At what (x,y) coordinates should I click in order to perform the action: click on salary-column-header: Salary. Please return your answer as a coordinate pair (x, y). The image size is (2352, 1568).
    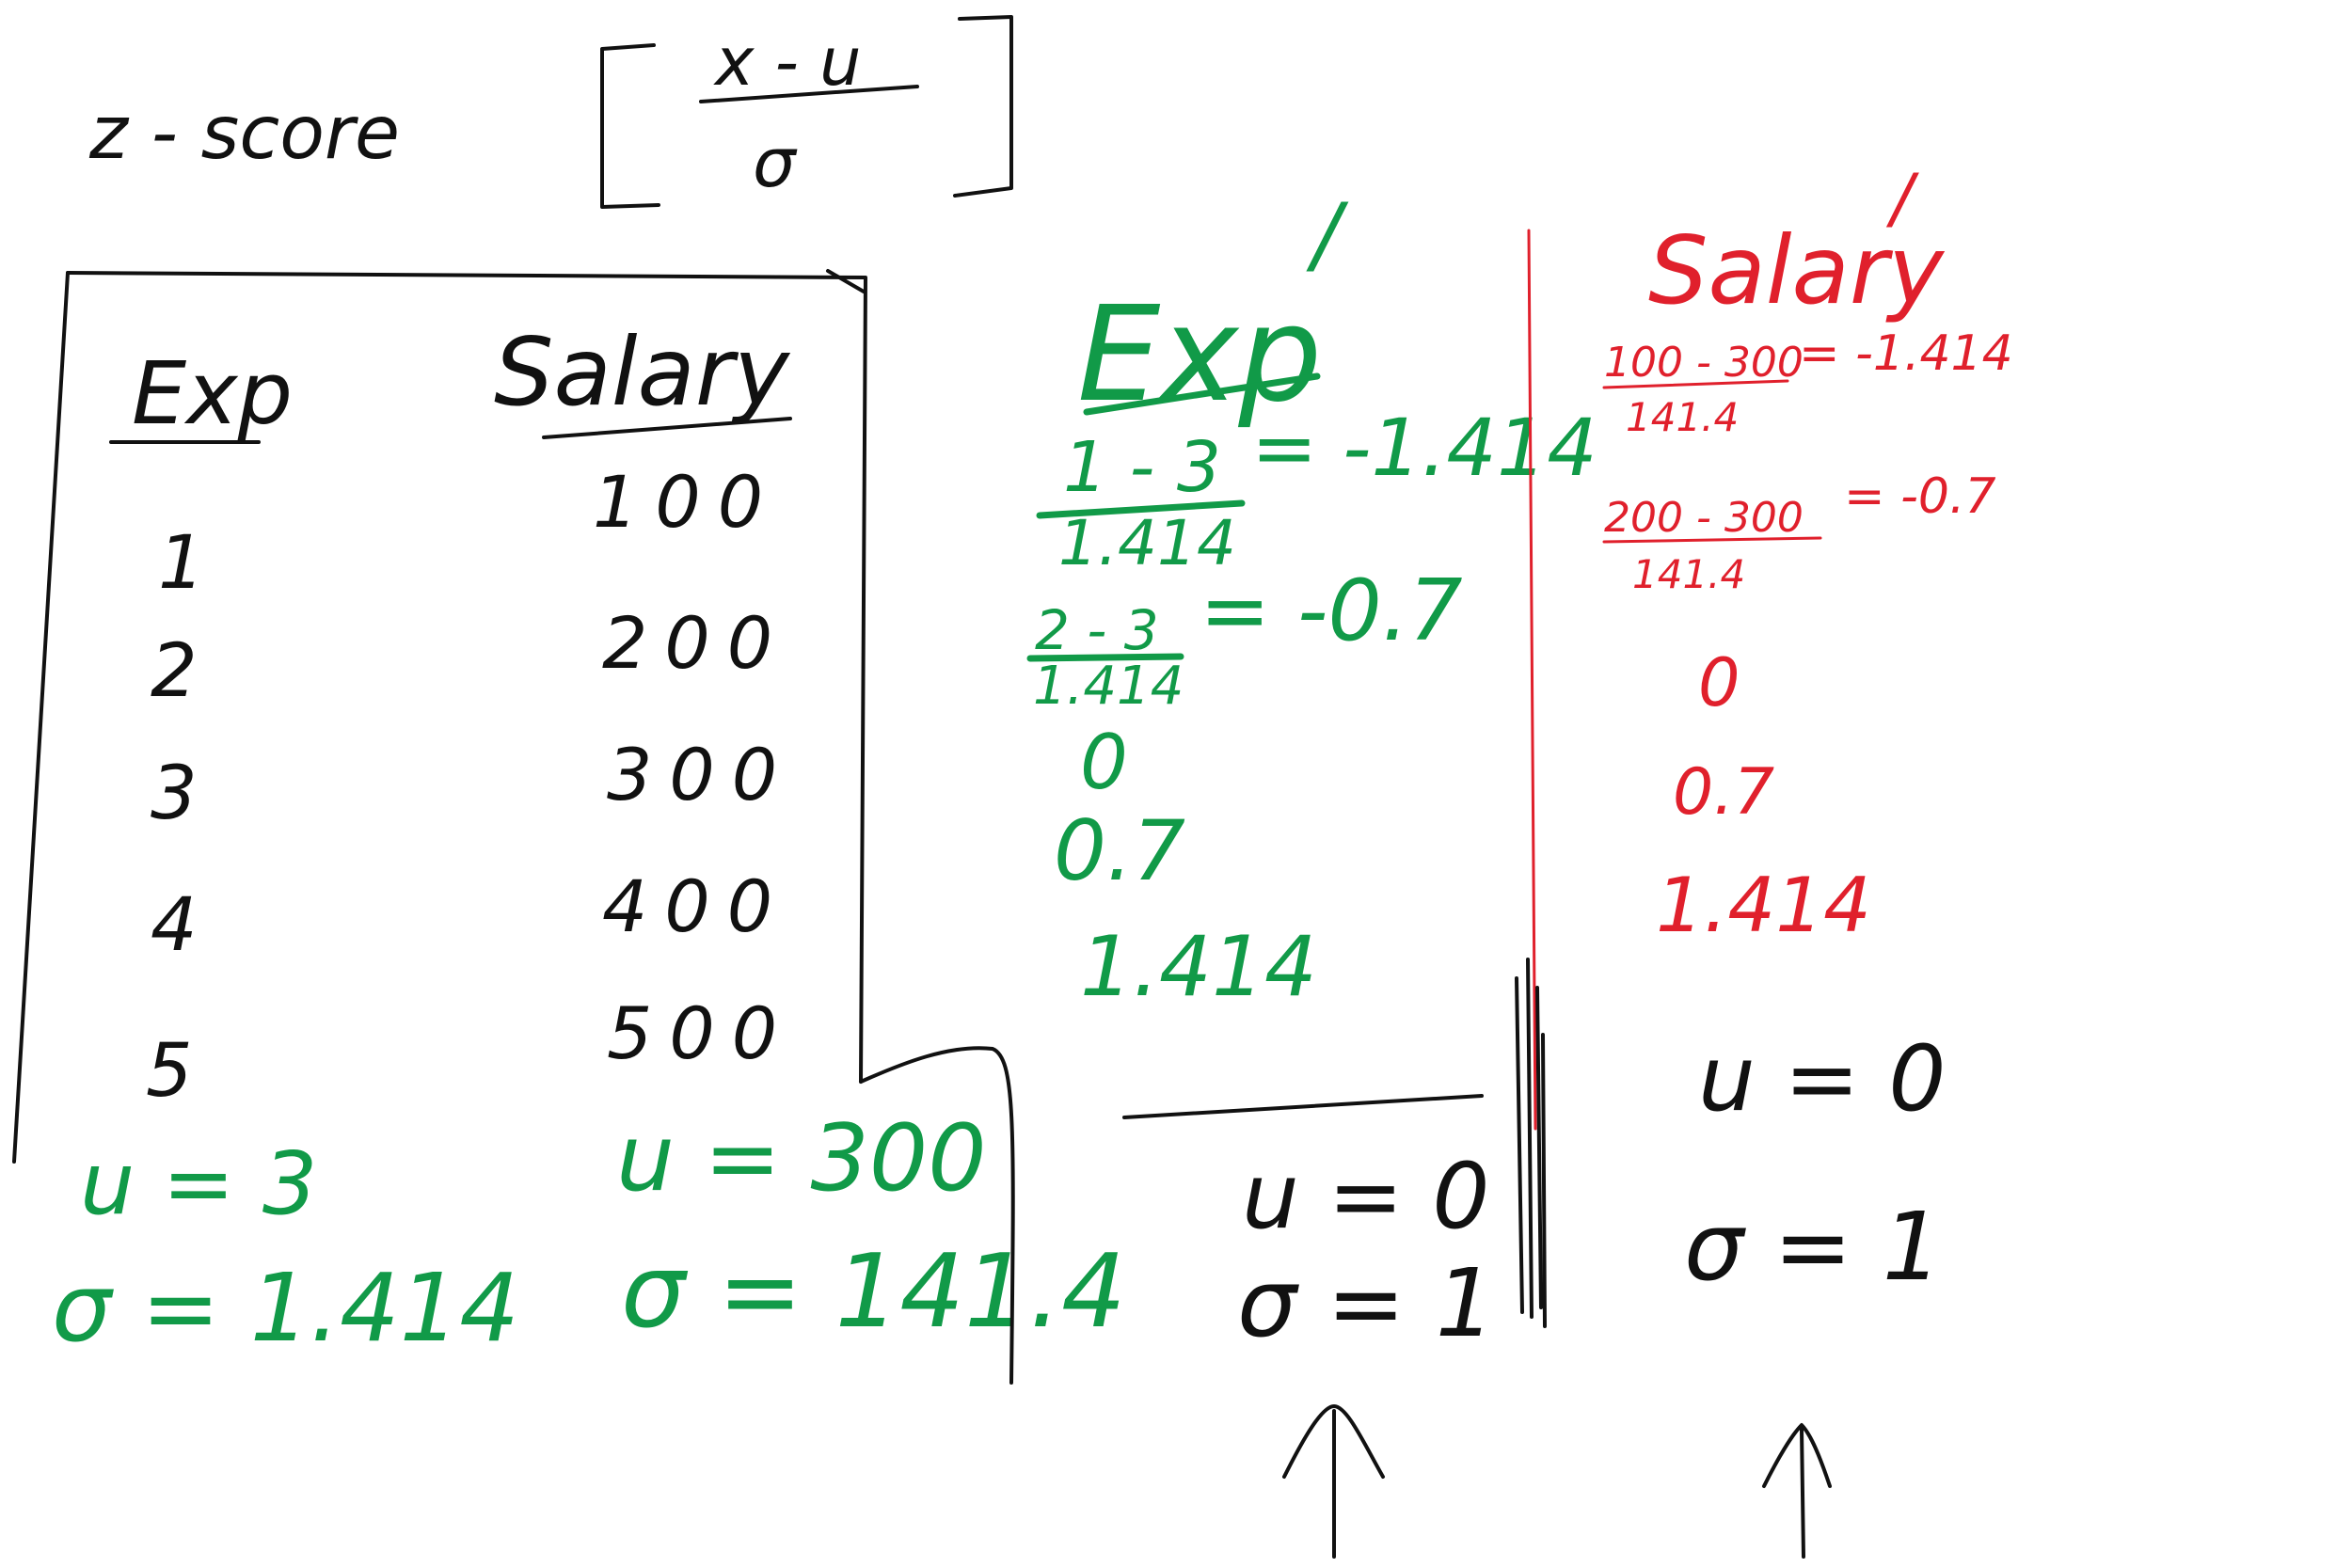
    Looking at the image, I should click on (642, 372).